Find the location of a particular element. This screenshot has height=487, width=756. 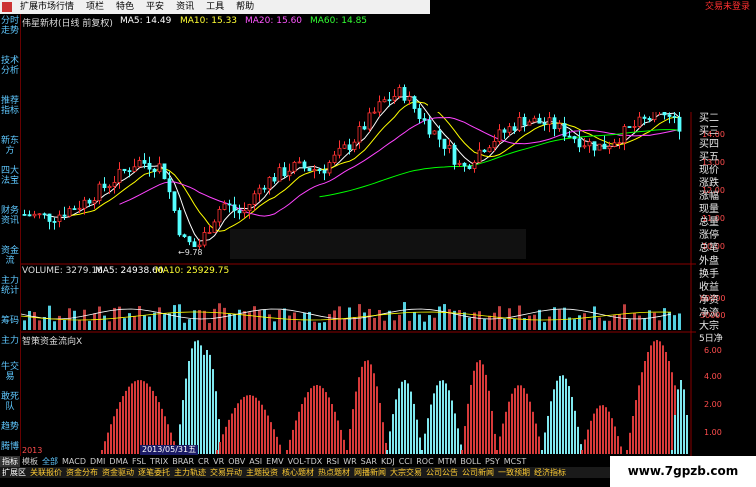

indicator-tab: 指标 is located at coordinates (10, 461).